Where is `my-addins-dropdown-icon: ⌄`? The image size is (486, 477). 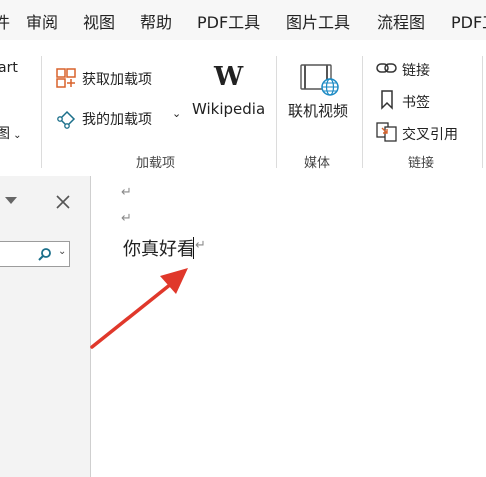
my-addins-dropdown-icon: ⌄ is located at coordinates (176, 113).